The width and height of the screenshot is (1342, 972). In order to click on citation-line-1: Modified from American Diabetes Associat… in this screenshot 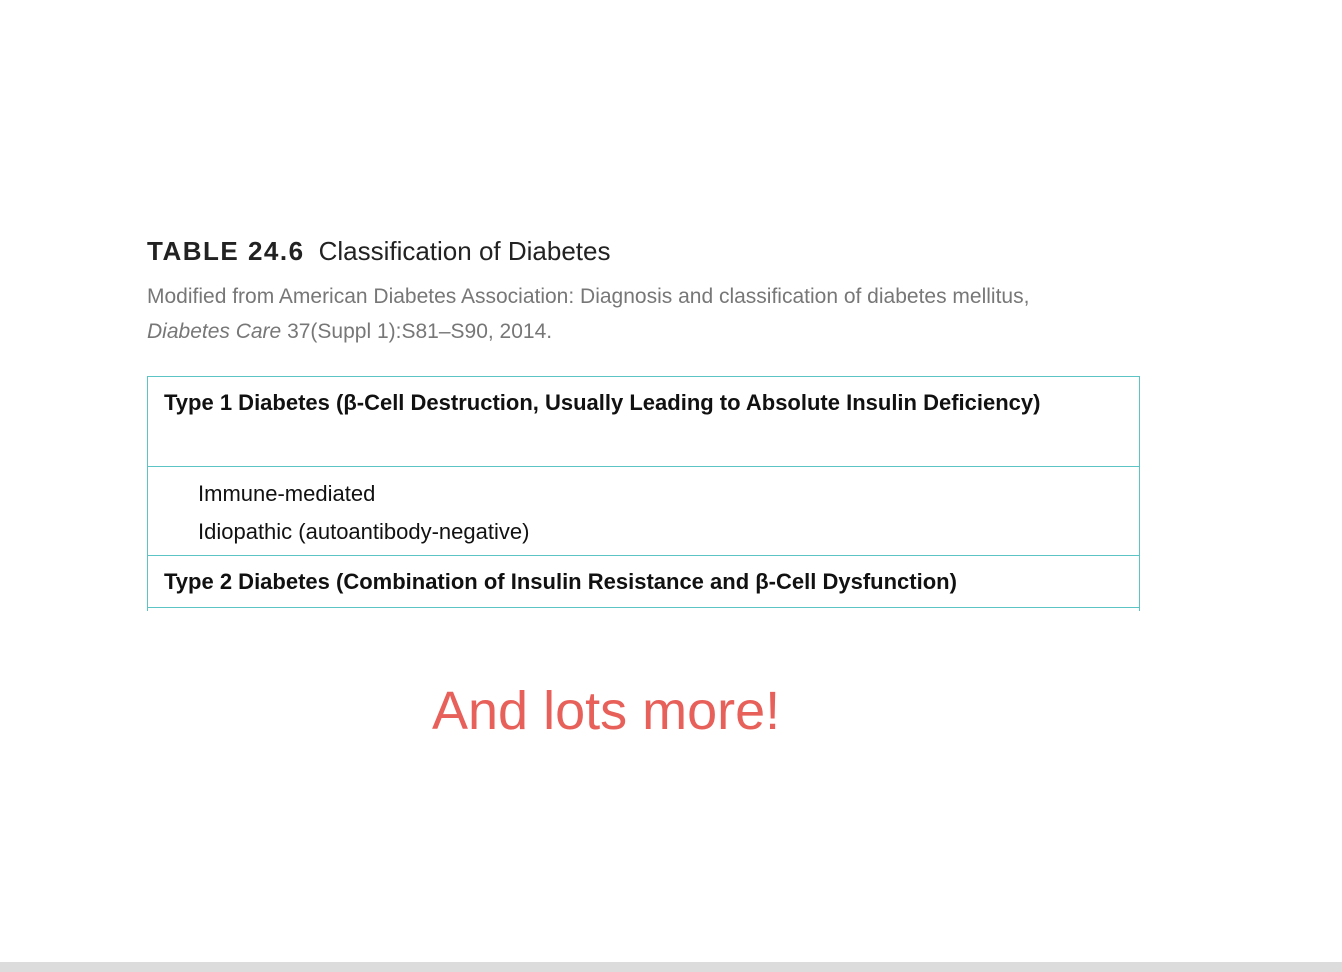, I will do `click(588, 296)`.